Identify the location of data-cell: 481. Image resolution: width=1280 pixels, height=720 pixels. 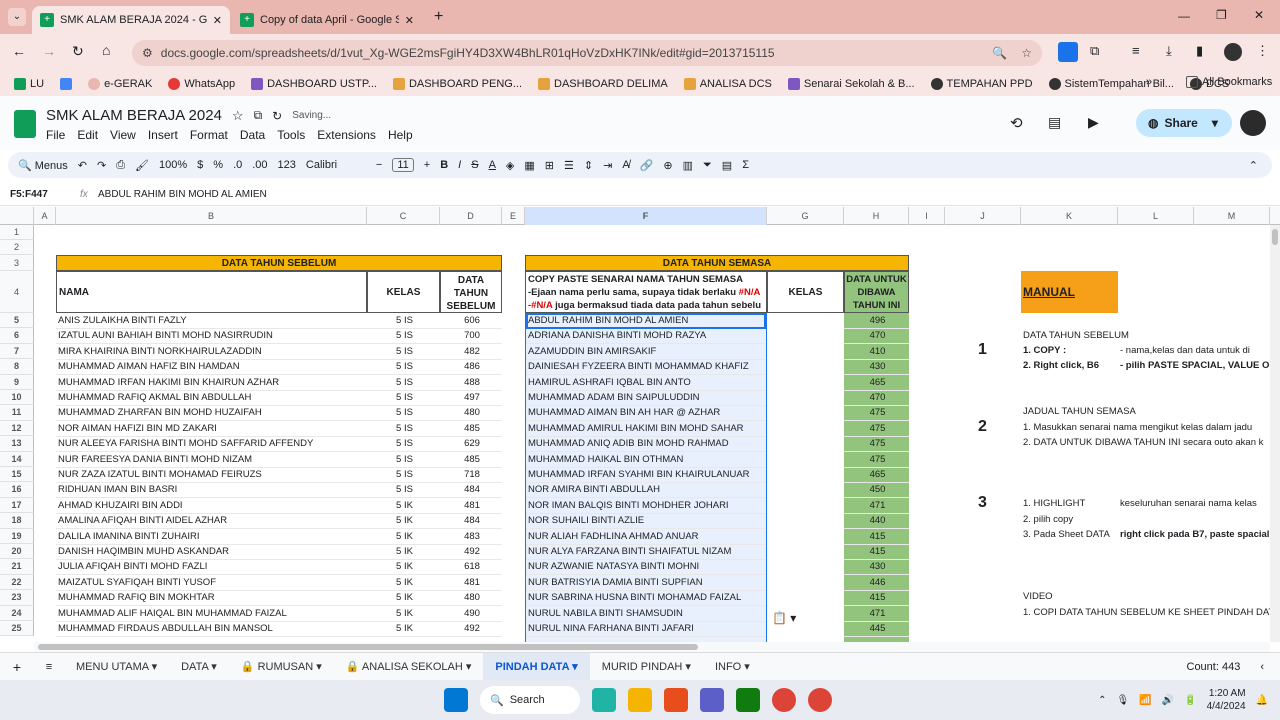
(471, 506).